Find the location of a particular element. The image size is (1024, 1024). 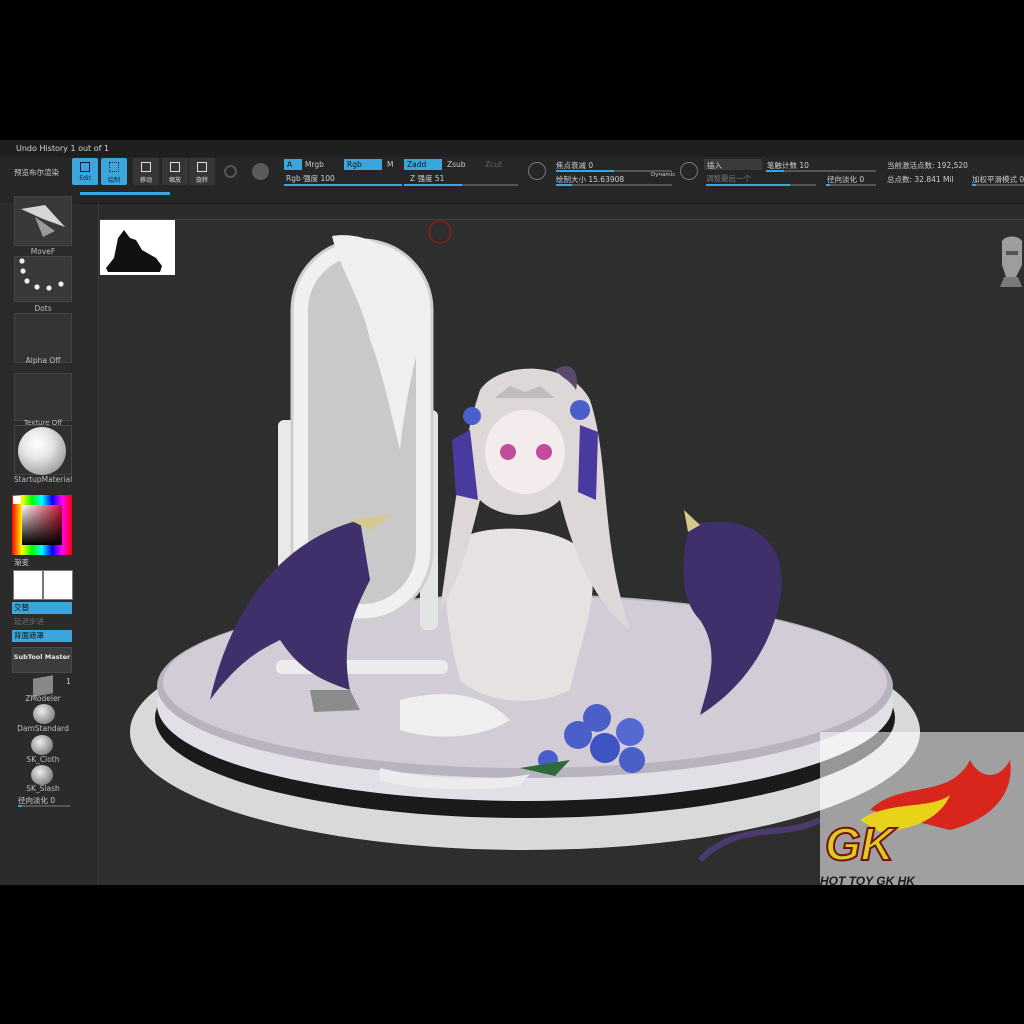

mrgb-button: Mrgb is located at coordinates (321, 164).